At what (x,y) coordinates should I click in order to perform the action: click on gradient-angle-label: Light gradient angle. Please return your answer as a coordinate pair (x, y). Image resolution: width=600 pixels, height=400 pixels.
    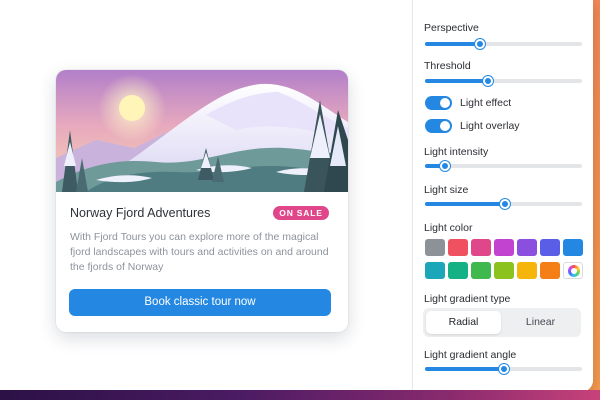
    Looking at the image, I should click on (470, 355).